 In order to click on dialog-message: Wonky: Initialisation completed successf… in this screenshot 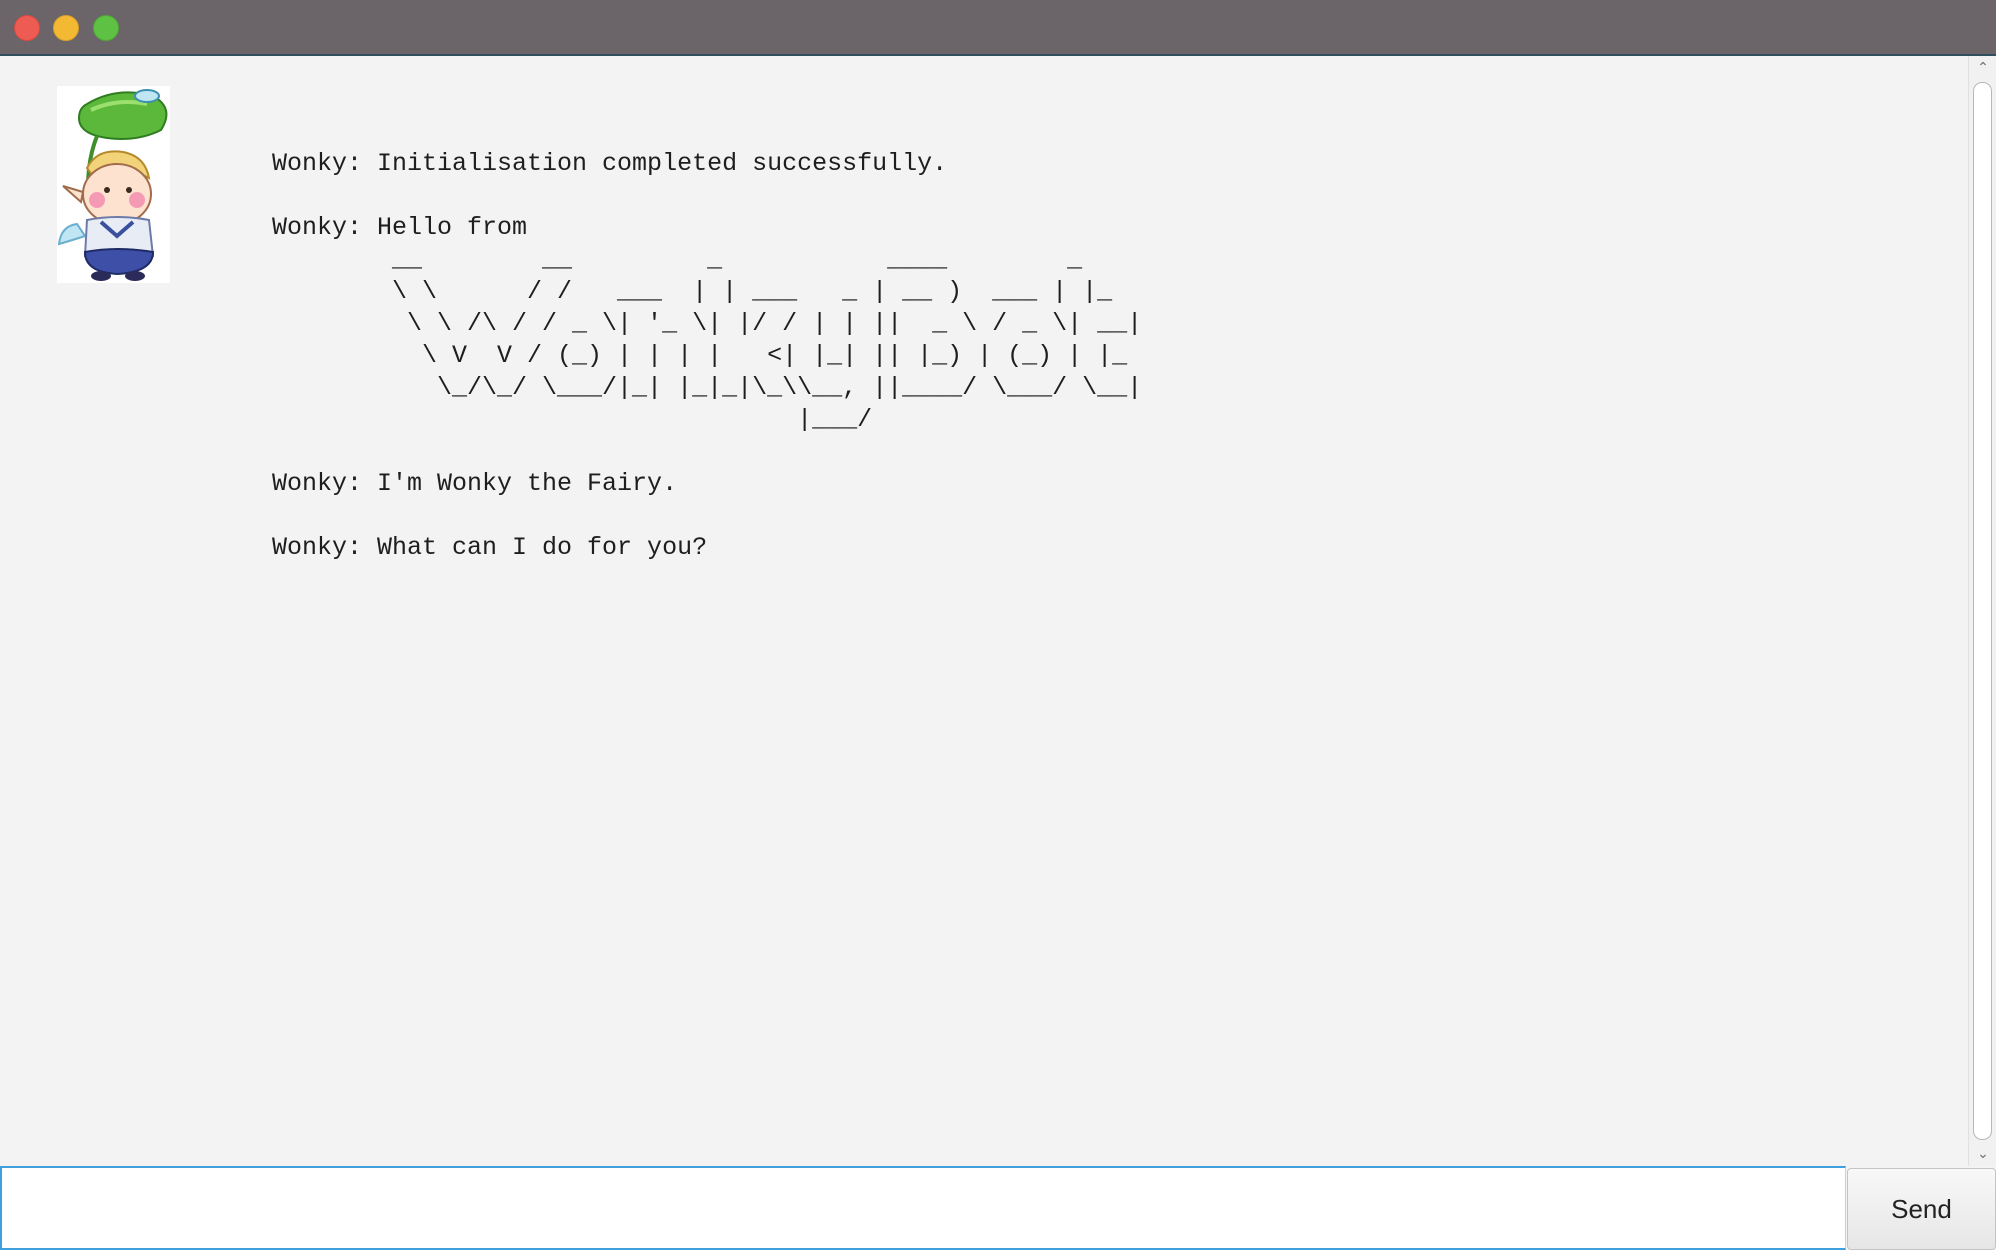, I will do `click(610, 163)`.